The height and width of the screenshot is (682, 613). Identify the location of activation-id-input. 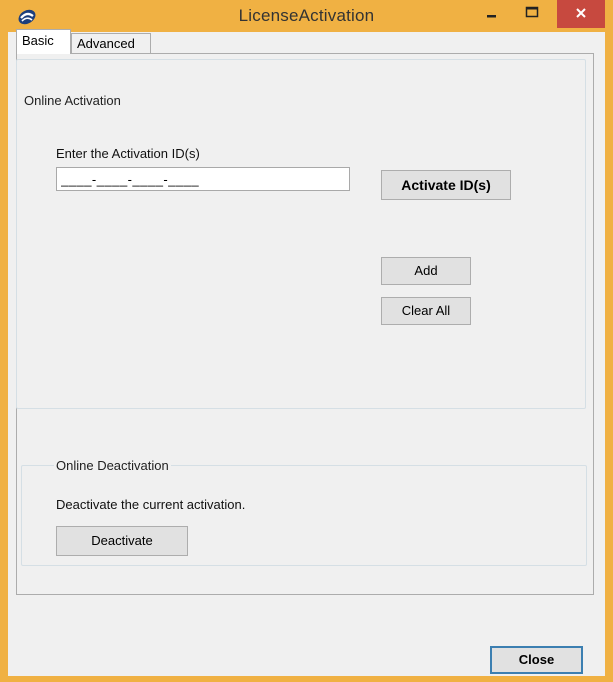
(203, 179).